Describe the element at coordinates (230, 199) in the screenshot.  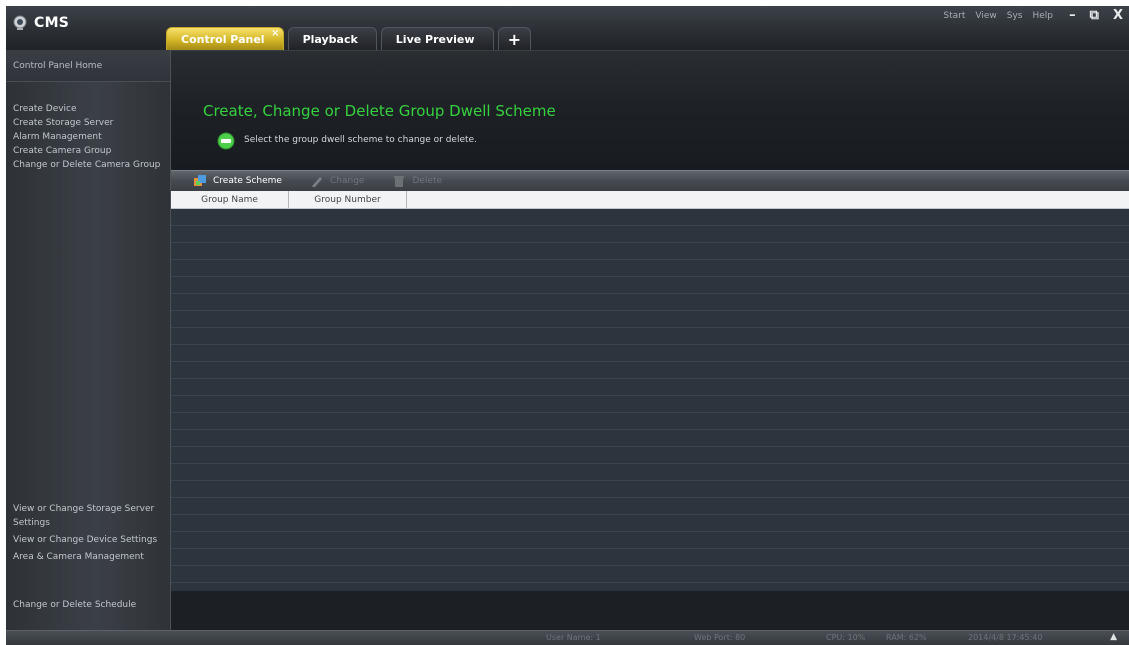
I see `column-group-name: Group Name` at that location.